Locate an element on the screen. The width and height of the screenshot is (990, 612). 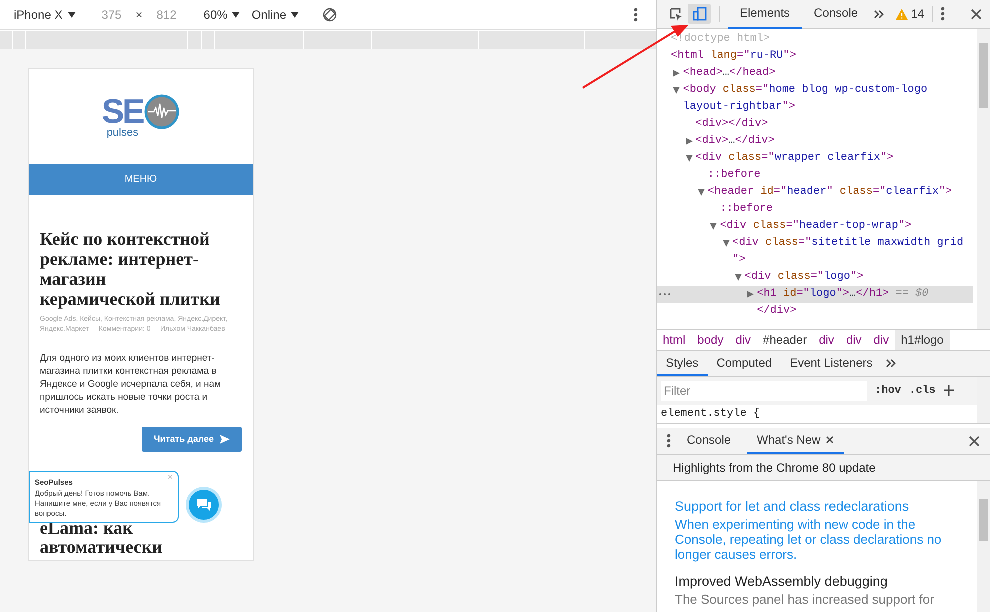
dom-node-text: <div class="logo"> is located at coordinates (804, 277).